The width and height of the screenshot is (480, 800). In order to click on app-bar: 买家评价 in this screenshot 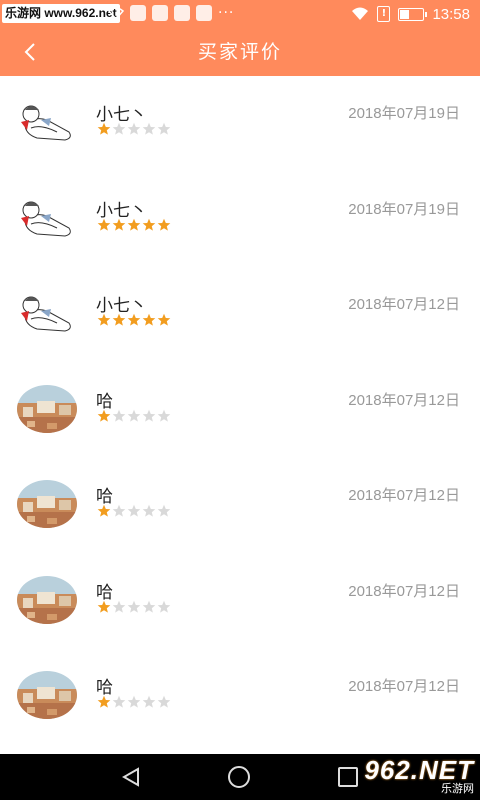, I will do `click(240, 52)`.